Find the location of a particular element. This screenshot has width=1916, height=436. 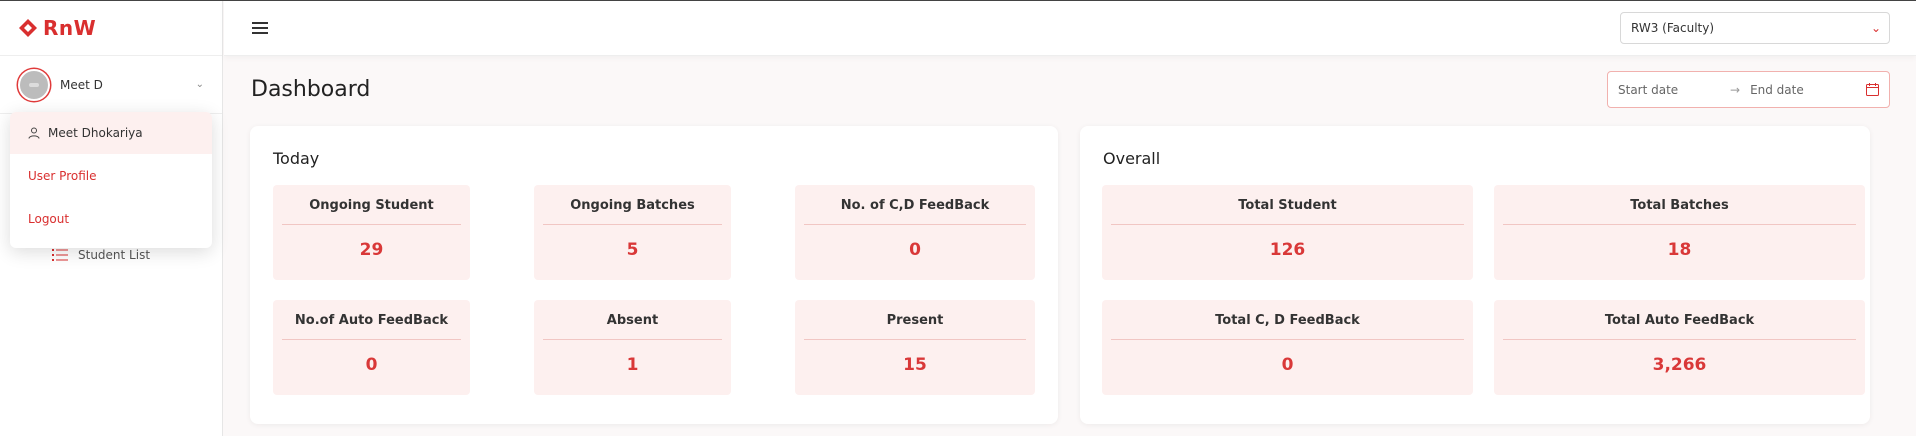

topbar: RW3 (Faculty) ⌄ is located at coordinates (1070, 28).